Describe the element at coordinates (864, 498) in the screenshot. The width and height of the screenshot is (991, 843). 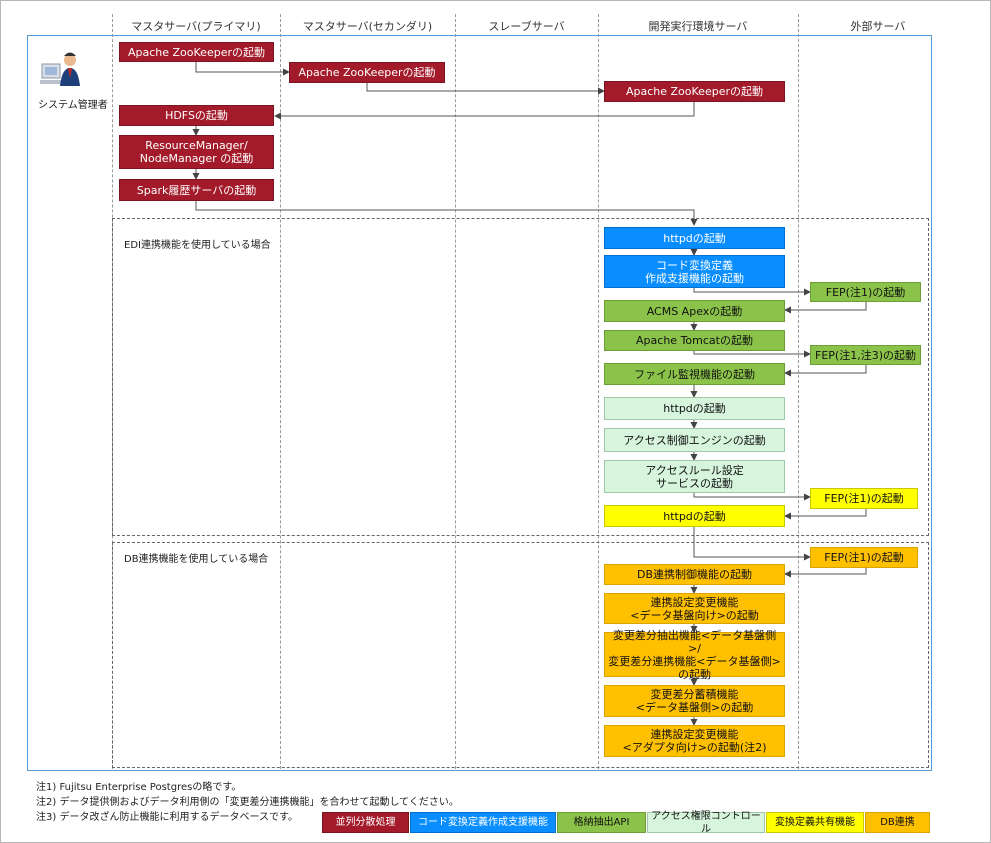
I see `fep-yellow-box: FEP(注1)の起動` at that location.